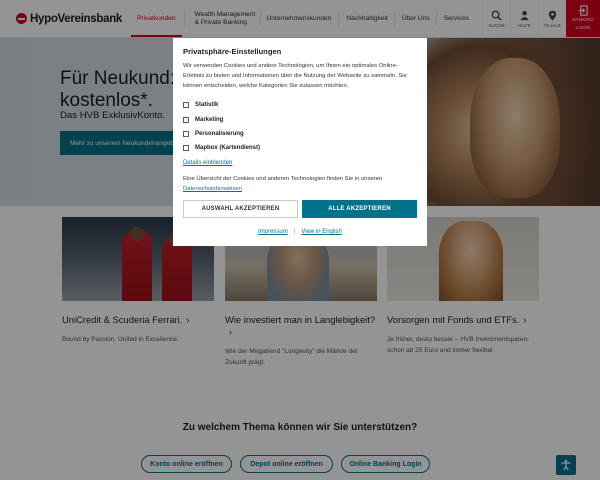  I want to click on option-label: Marketing, so click(209, 119).